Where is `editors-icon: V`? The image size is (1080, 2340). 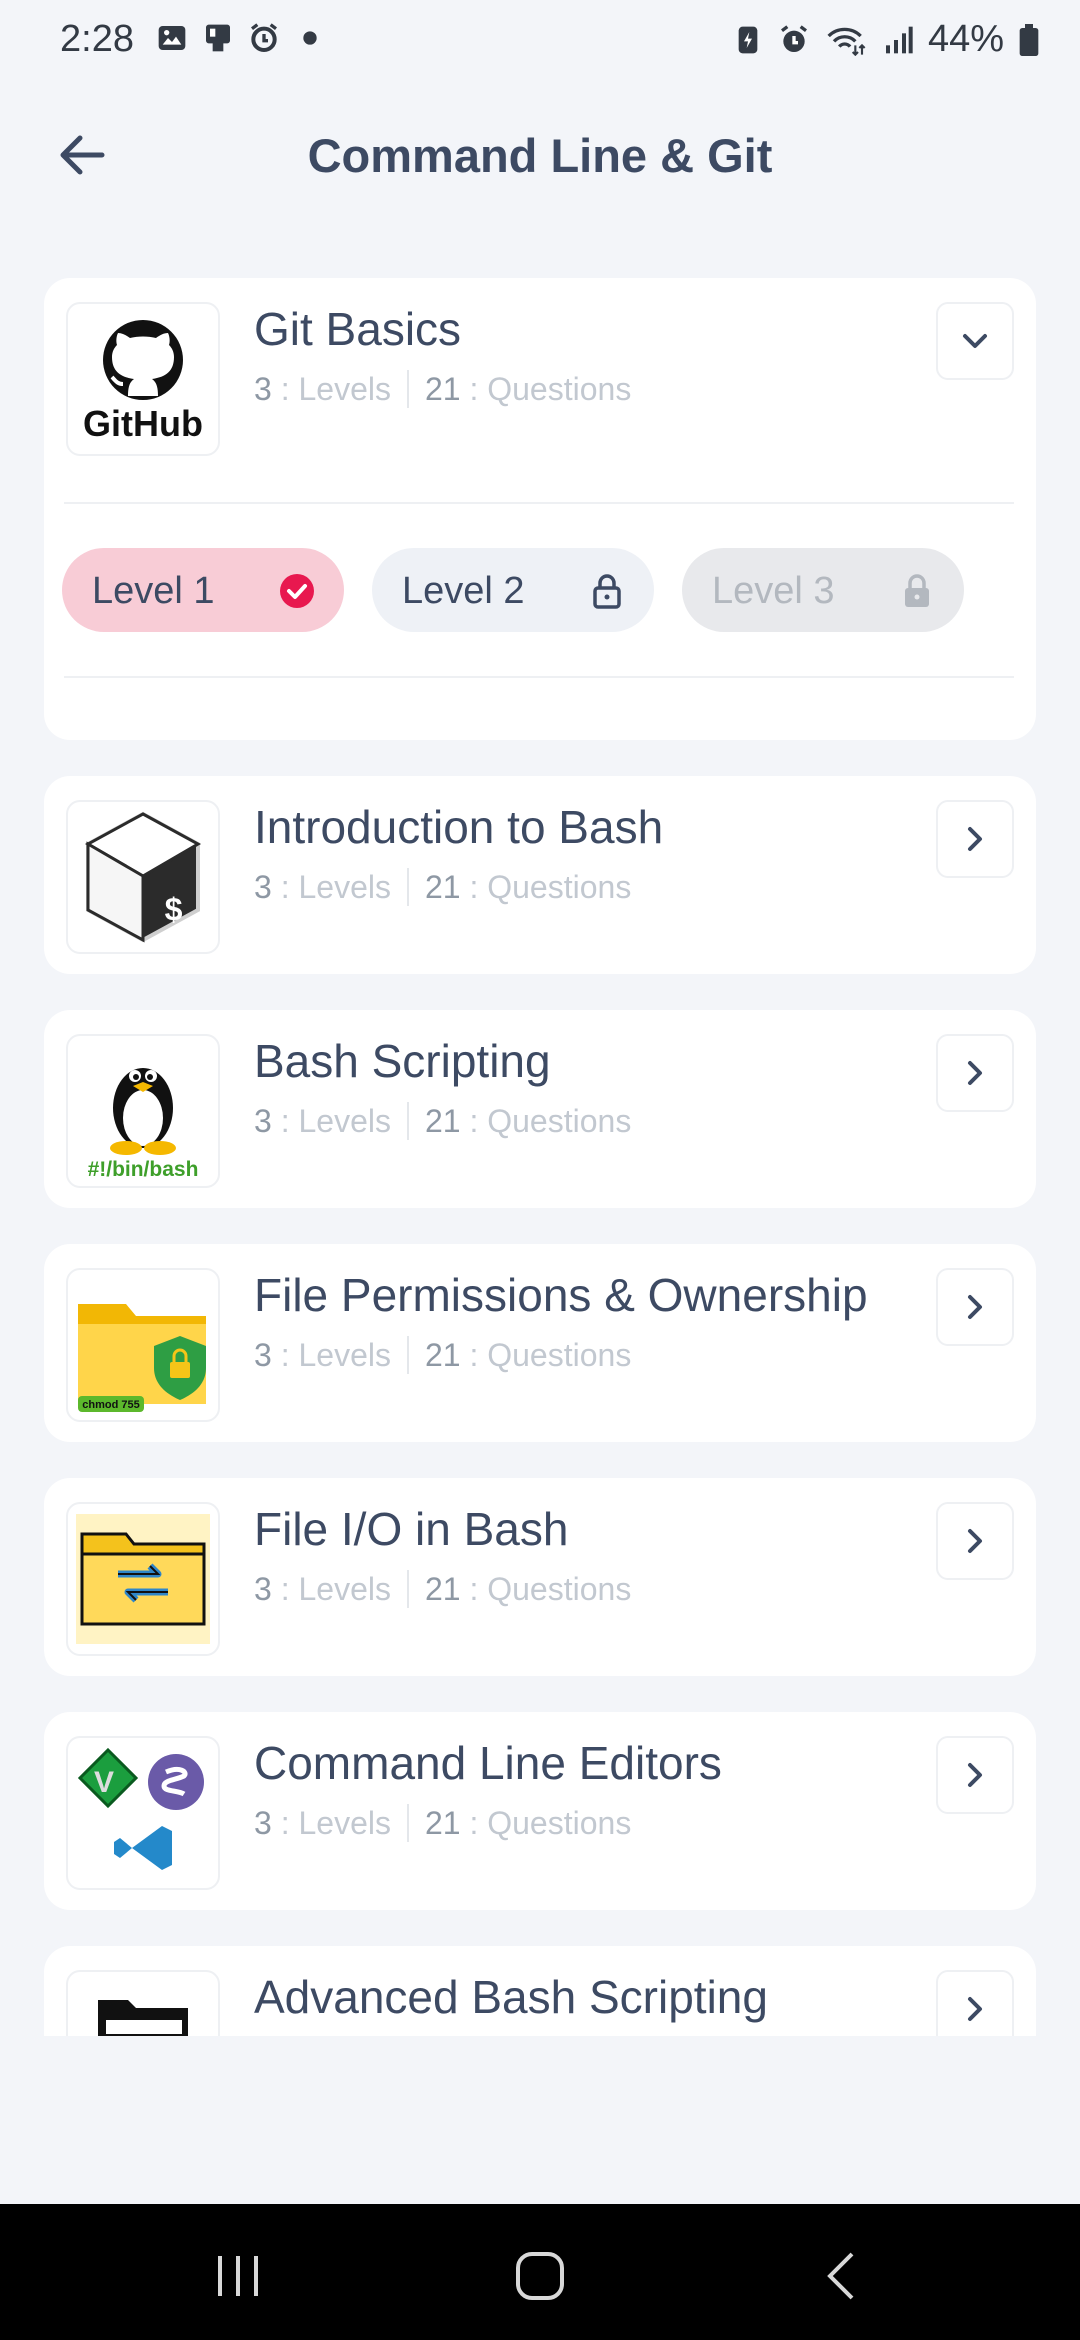 editors-icon: V is located at coordinates (143, 1813).